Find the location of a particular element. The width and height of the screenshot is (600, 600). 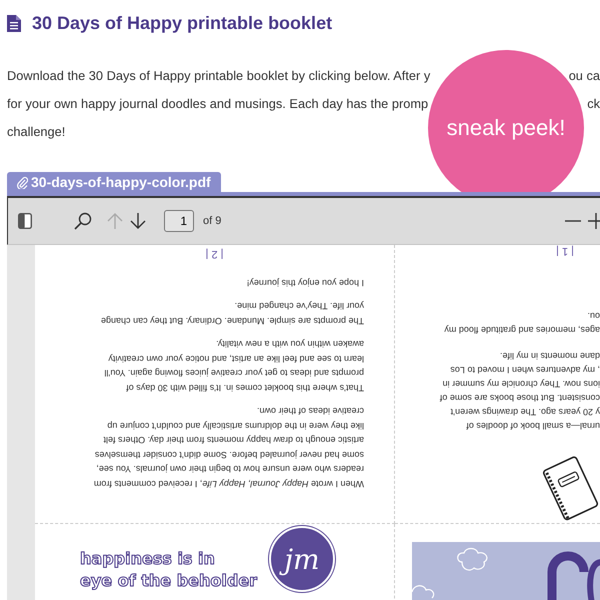

intro-text: Download the 30 Days of Happy printable booklet by clicking below. After y is located at coordinates (218, 76).